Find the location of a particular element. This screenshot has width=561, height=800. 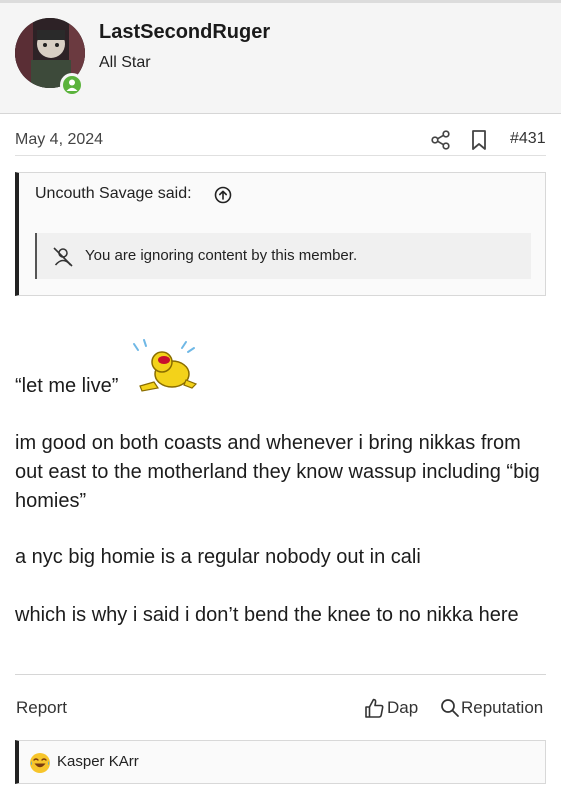

laugh-reaction-icon is located at coordinates (40, 763).